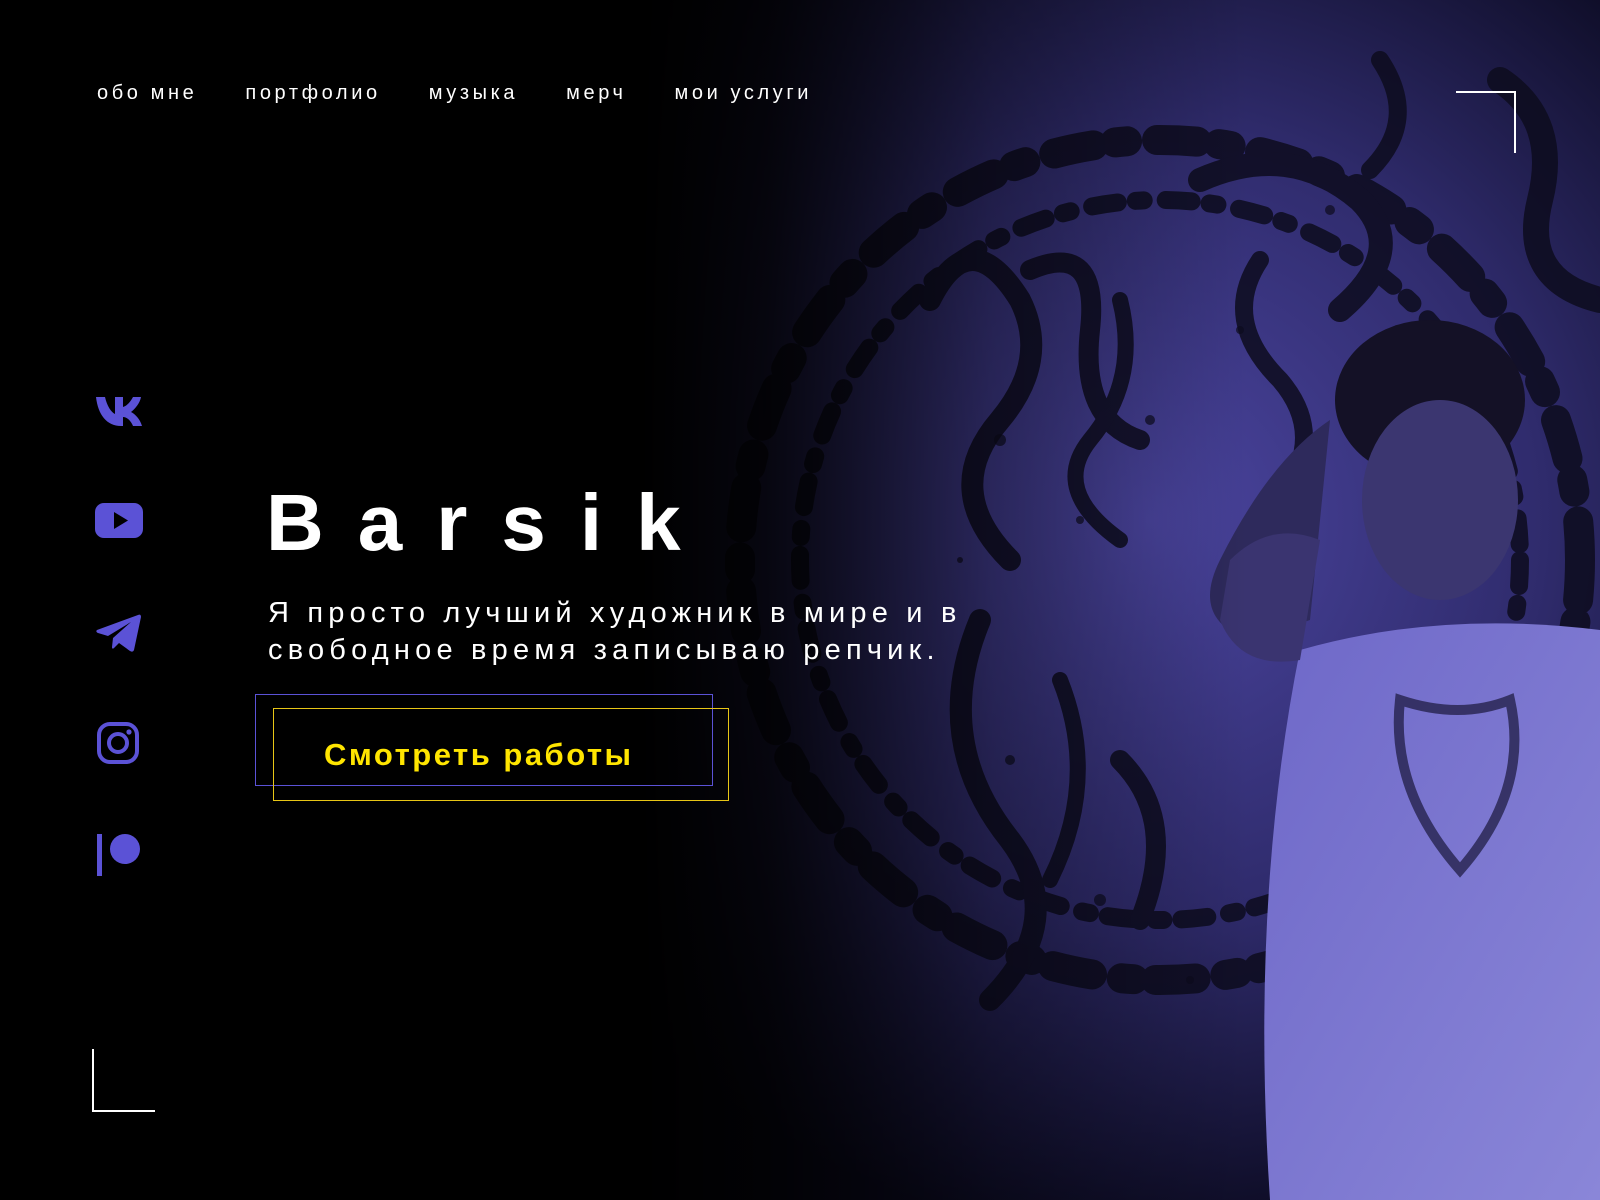  I want to click on youtube-icon, so click(119, 520).